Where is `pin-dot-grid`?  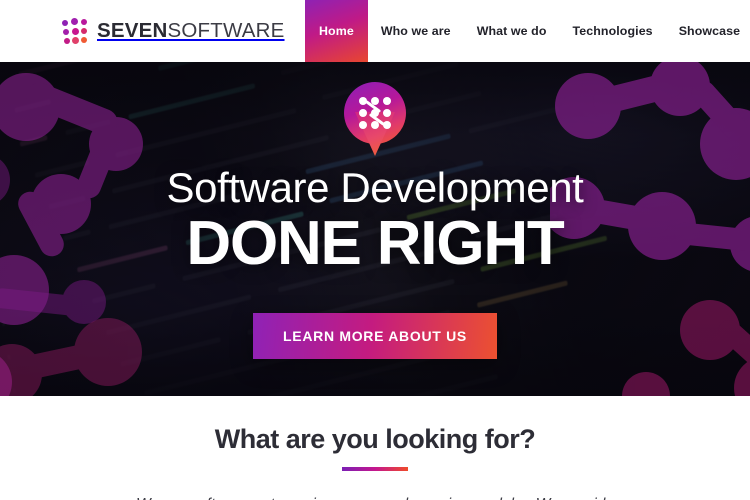 pin-dot-grid is located at coordinates (375, 113).